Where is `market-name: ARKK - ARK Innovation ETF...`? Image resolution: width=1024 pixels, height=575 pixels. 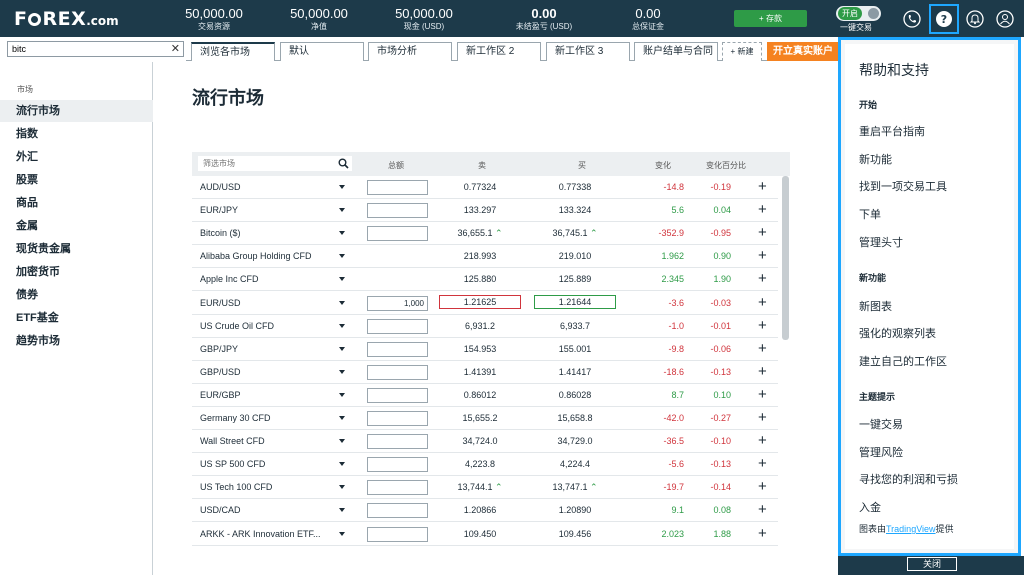
market-name: ARKK - ARK Innovation ETF... is located at coordinates (264, 534).